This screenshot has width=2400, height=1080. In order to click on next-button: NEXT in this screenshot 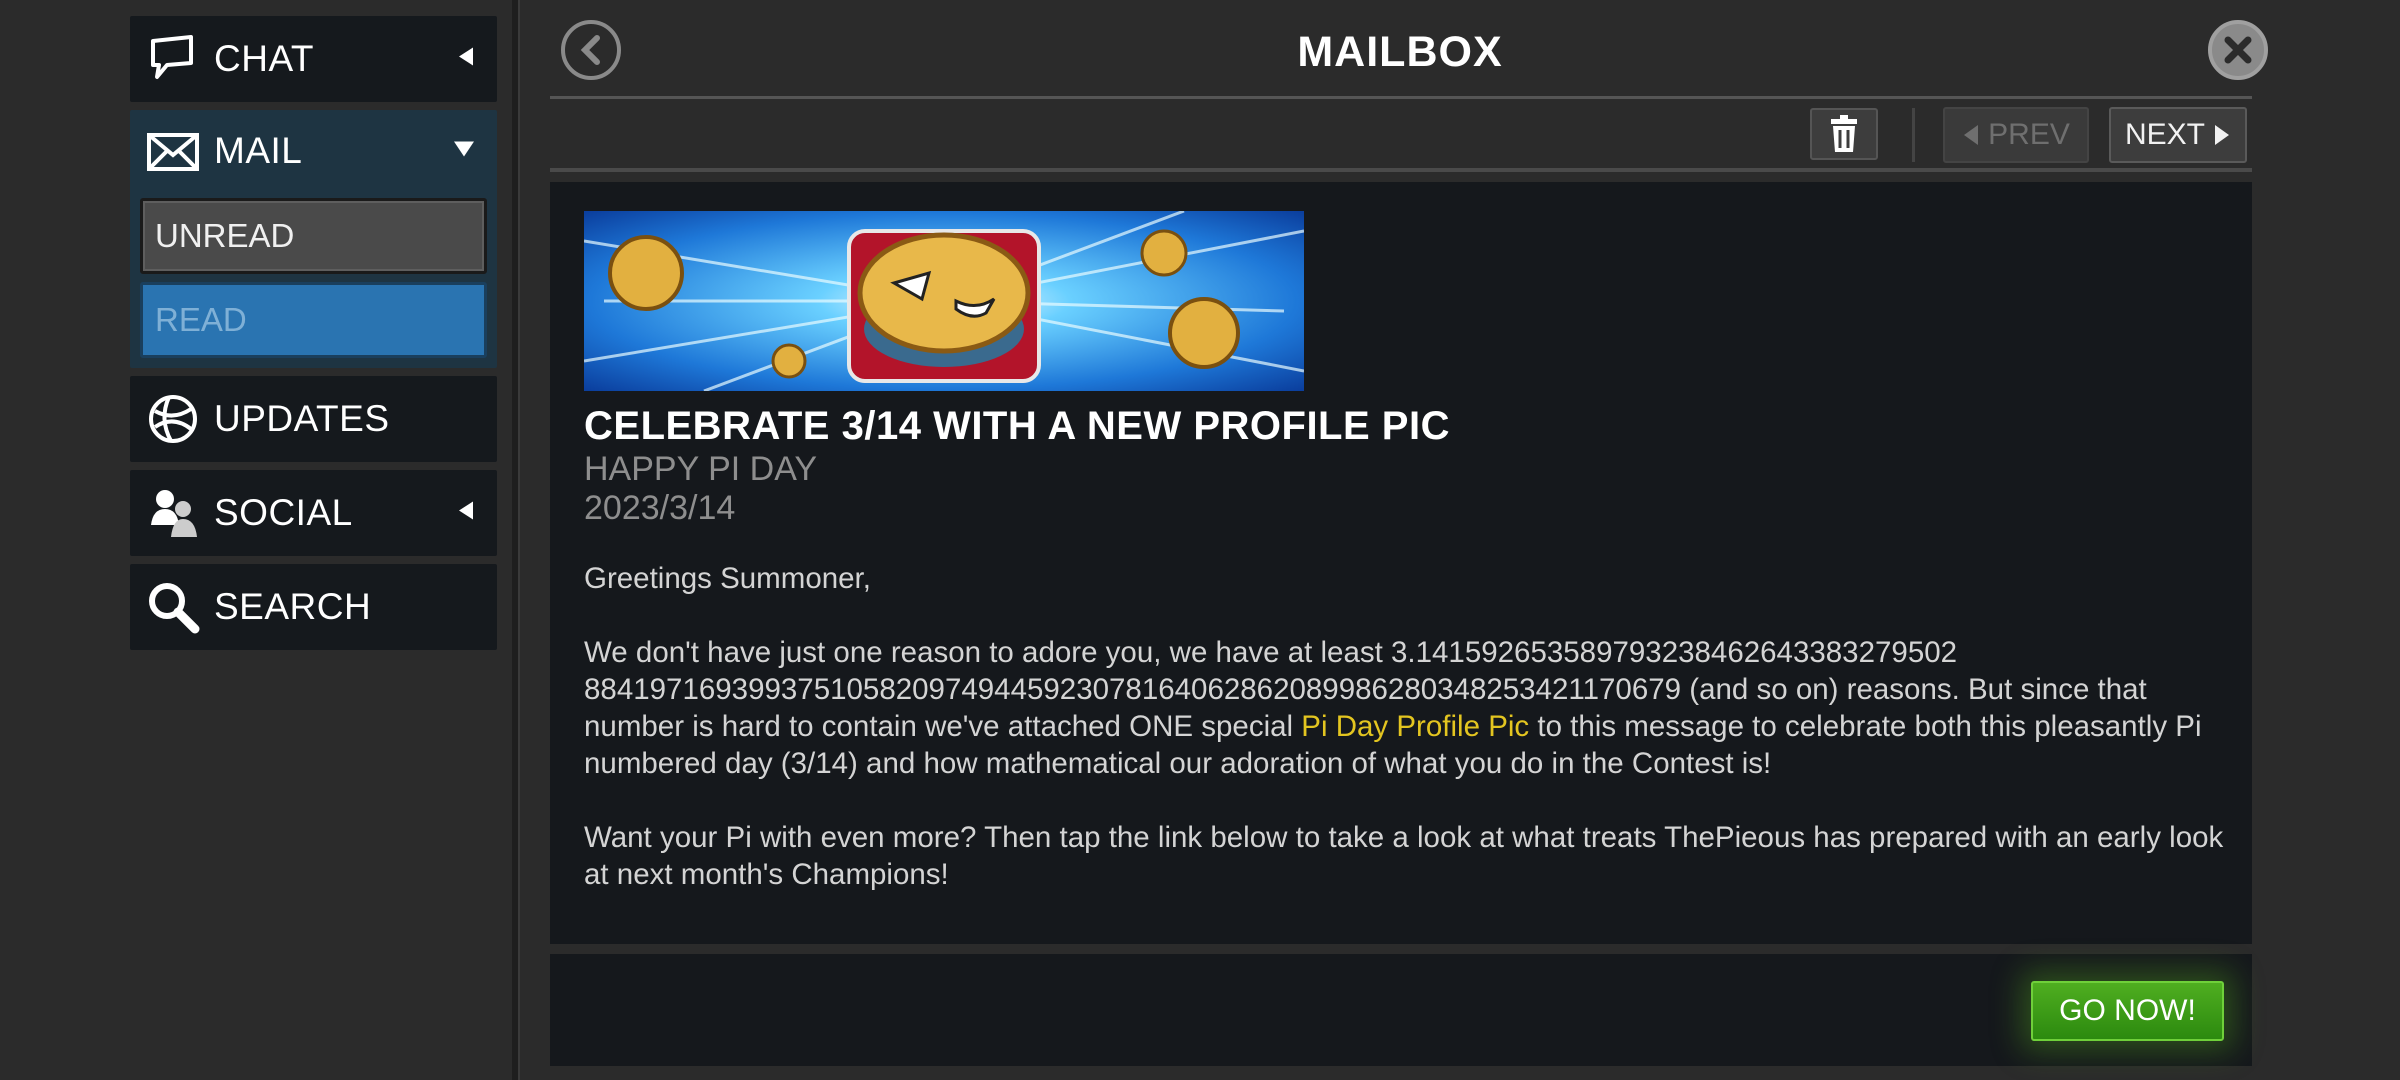, I will do `click(2178, 135)`.